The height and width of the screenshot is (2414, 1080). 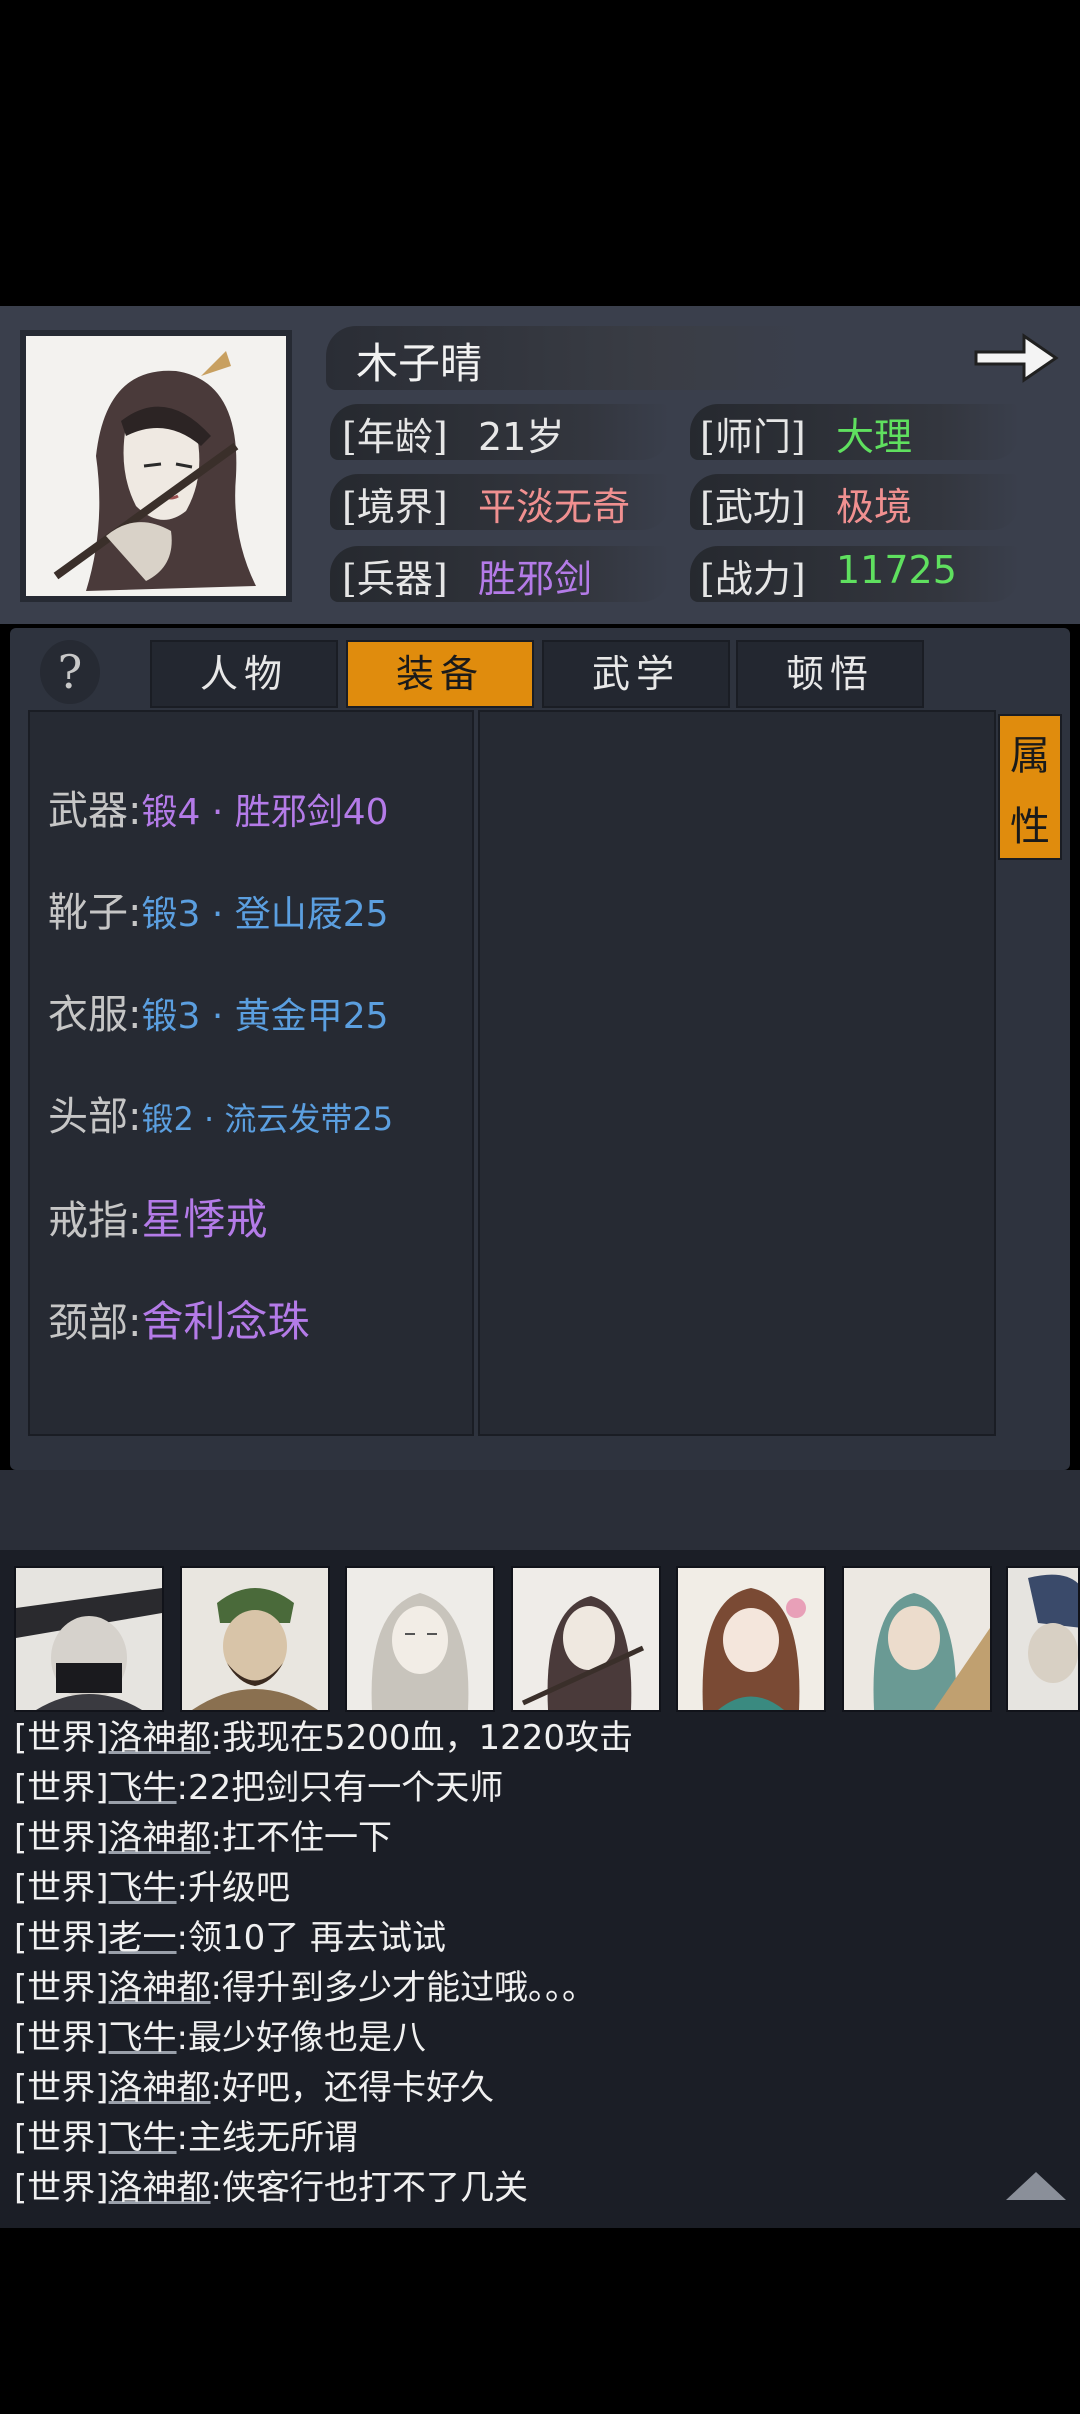 I want to click on attributes-tab-char: 性, so click(x=1030, y=826).